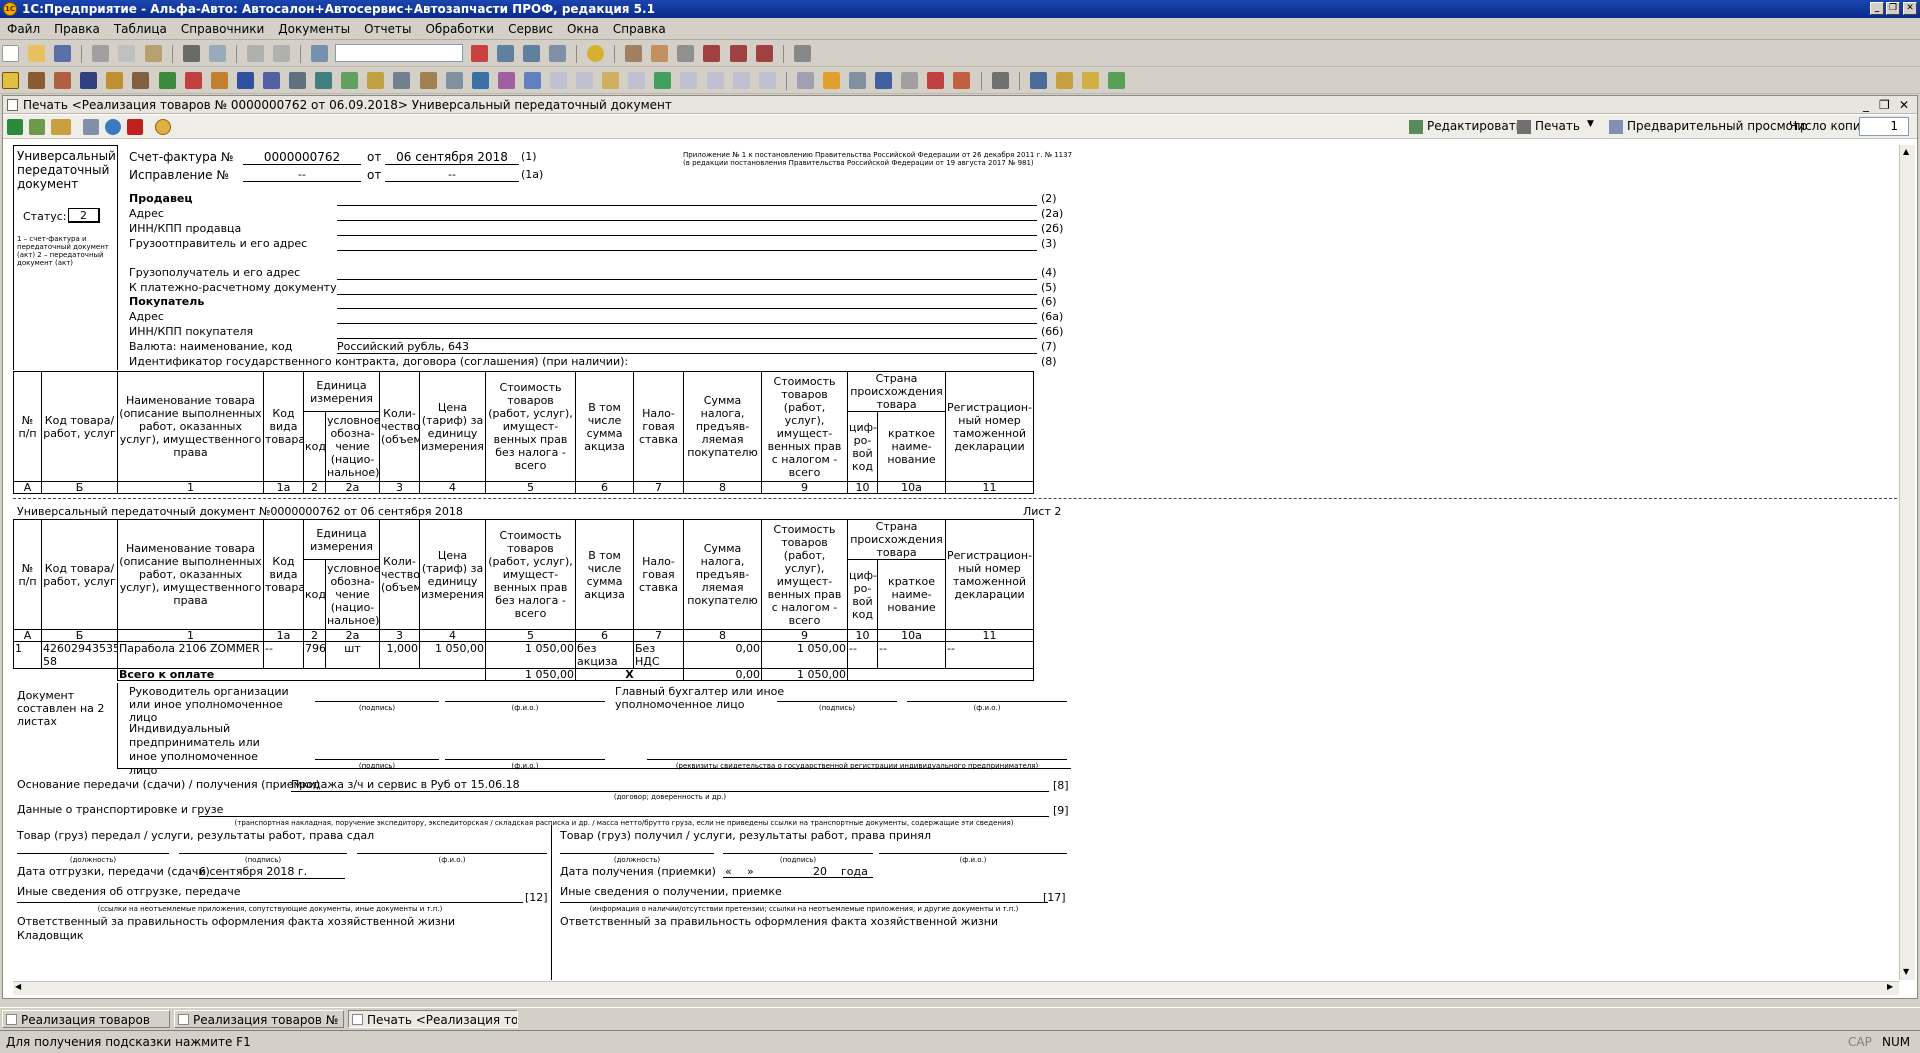 The height and width of the screenshot is (1053, 1920). Describe the element at coordinates (738, 53) in the screenshot. I see `memory-plus-icon` at that location.